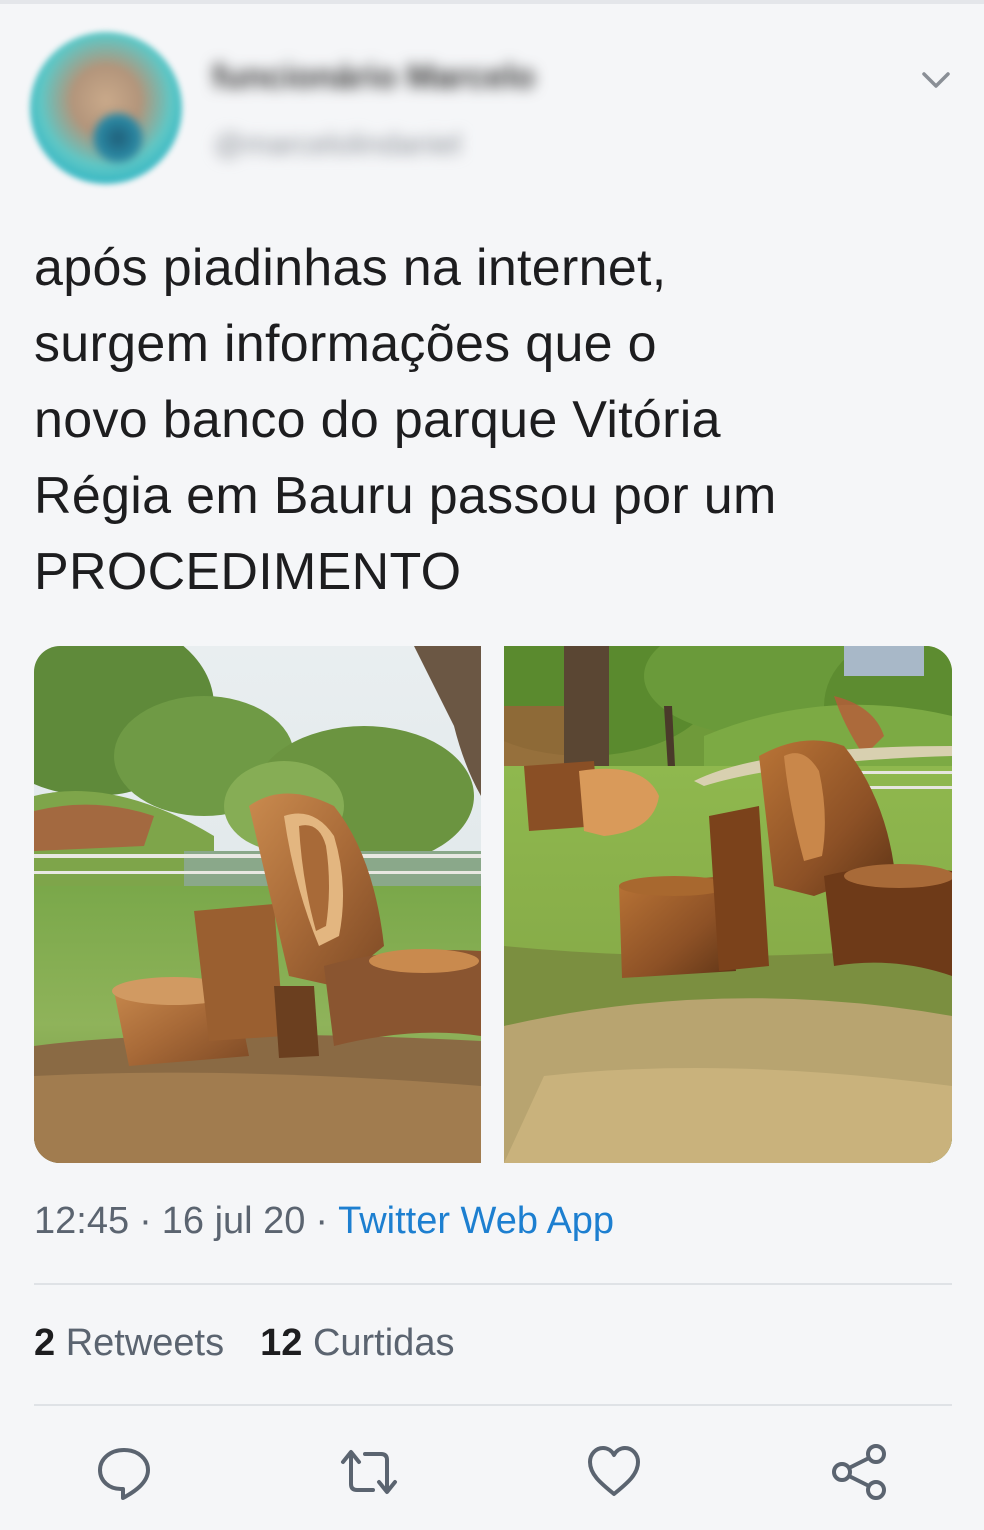 This screenshot has width=984, height=1530. Describe the element at coordinates (369, 1472) in the screenshot. I see `retweet-icon` at that location.